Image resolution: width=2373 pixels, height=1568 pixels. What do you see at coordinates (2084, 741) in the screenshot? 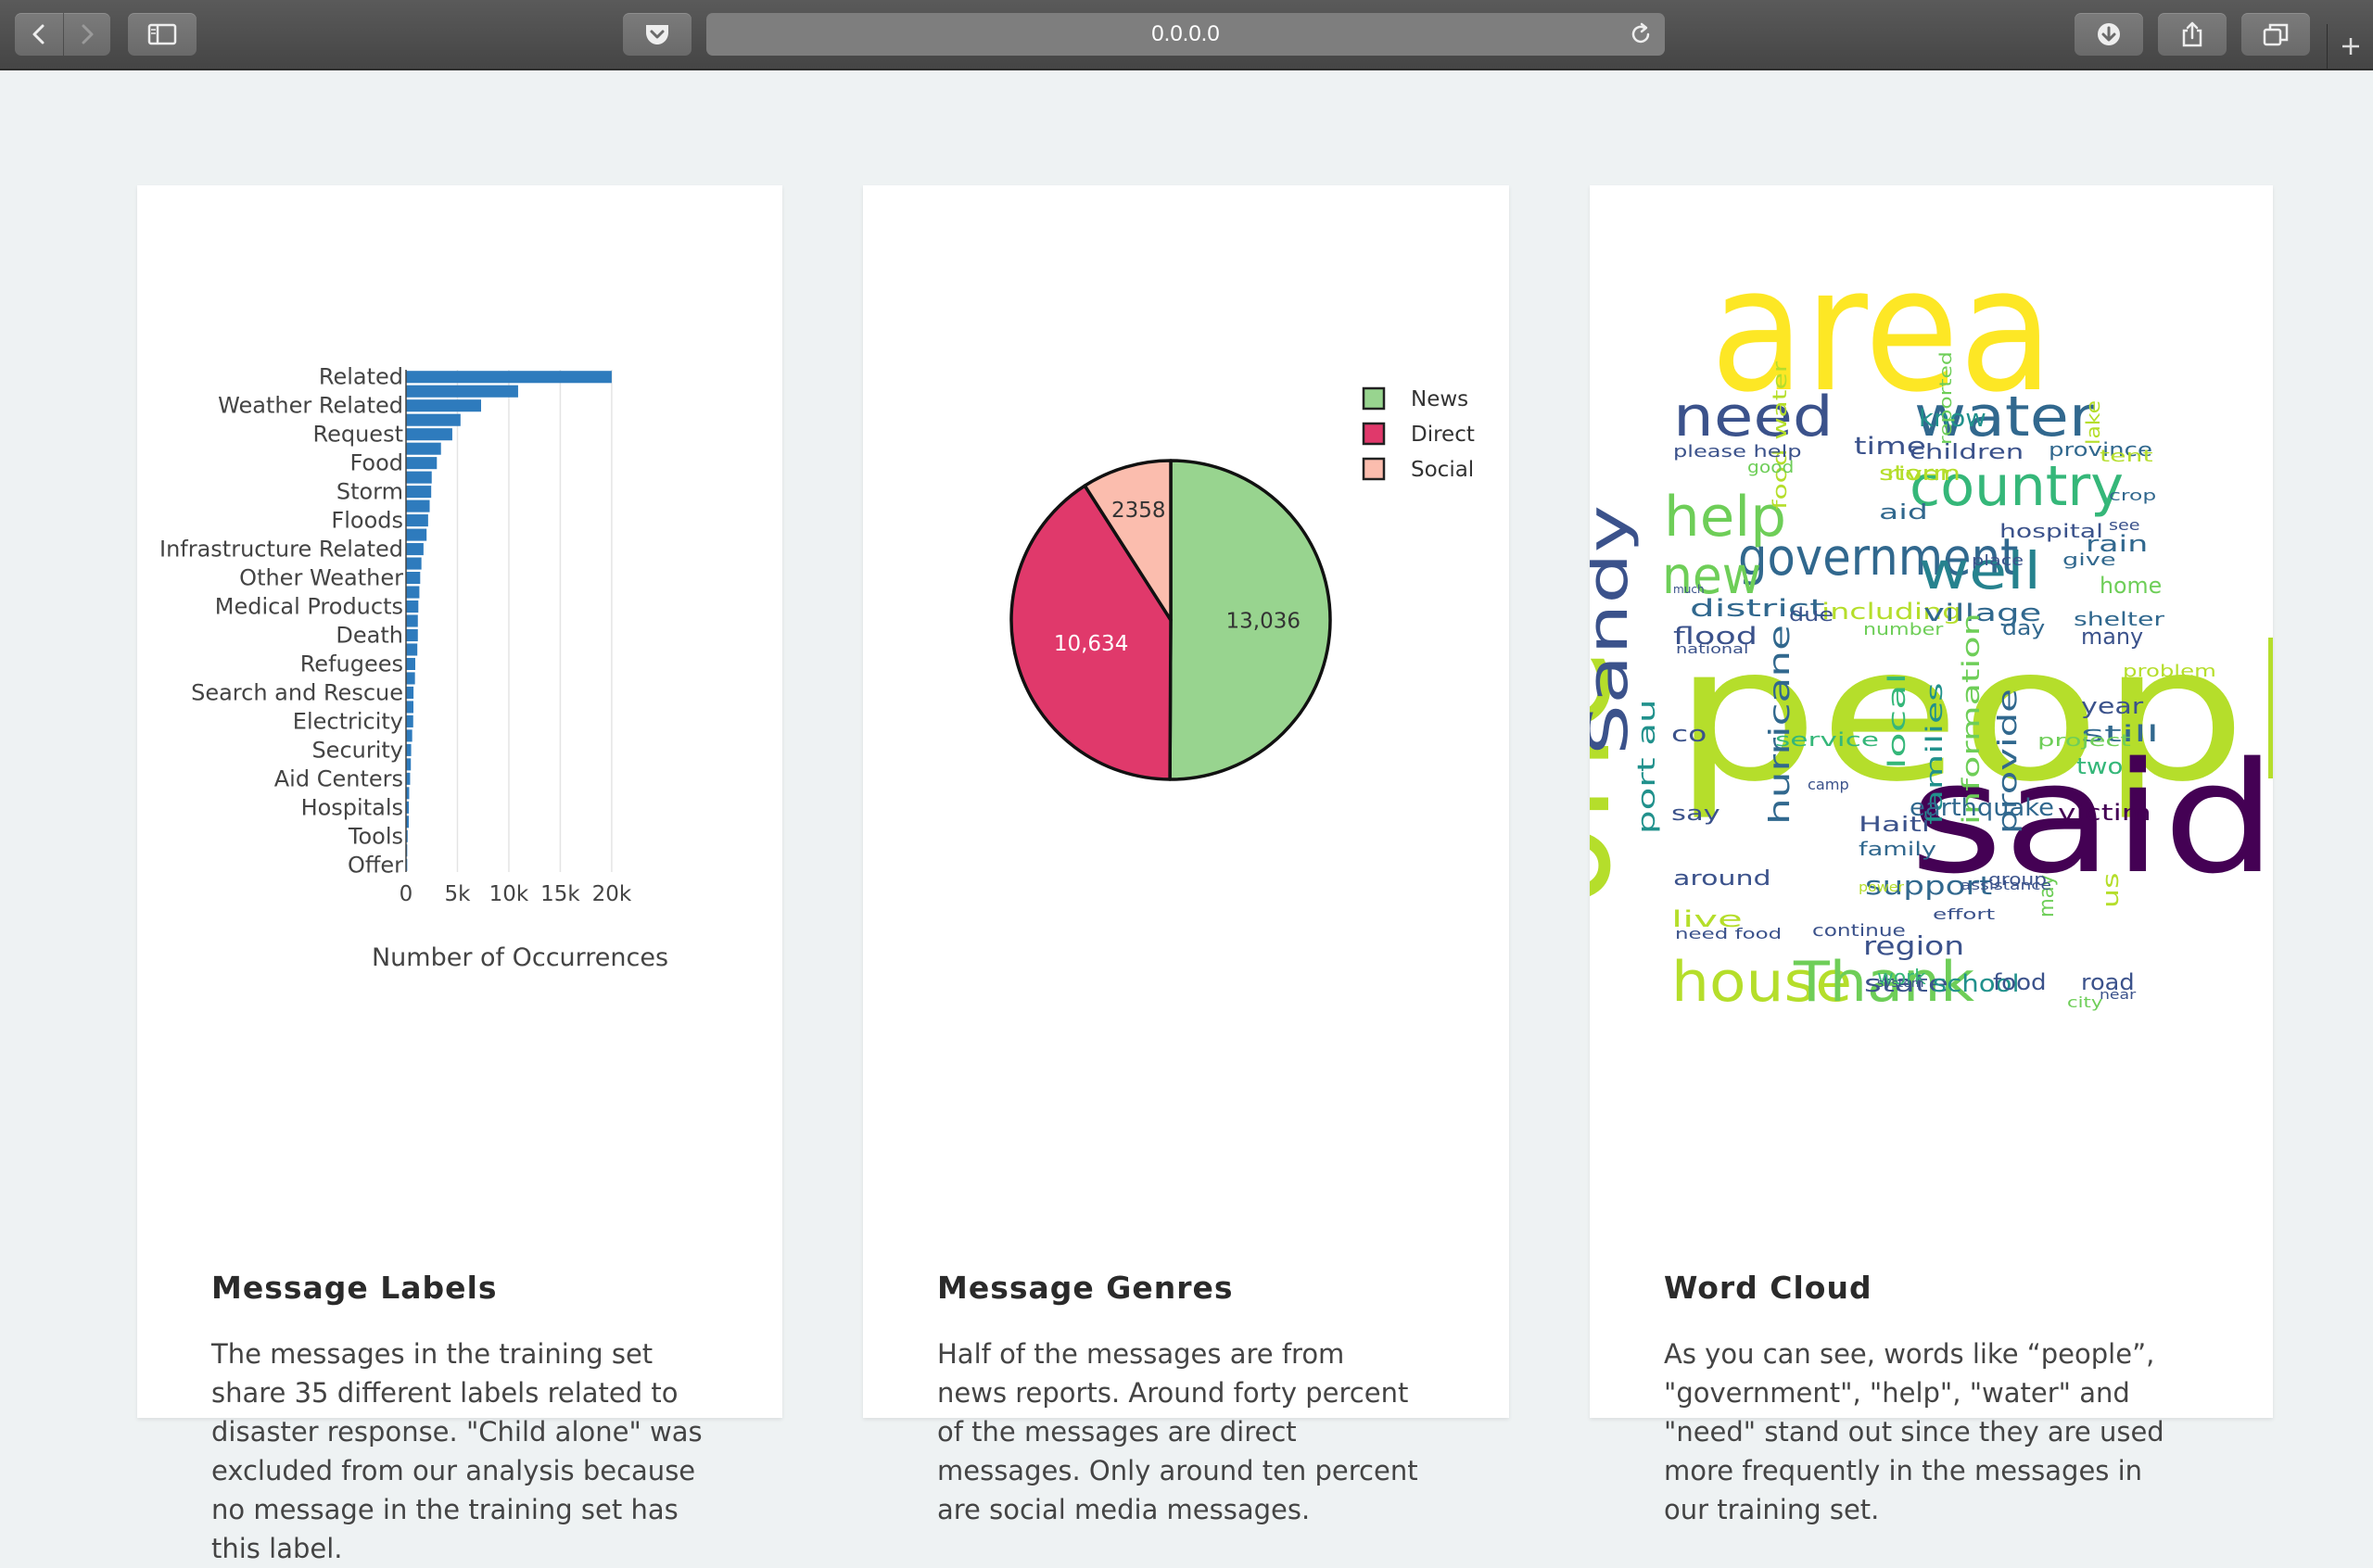
I see `word-cloud-word: project` at bounding box center [2084, 741].